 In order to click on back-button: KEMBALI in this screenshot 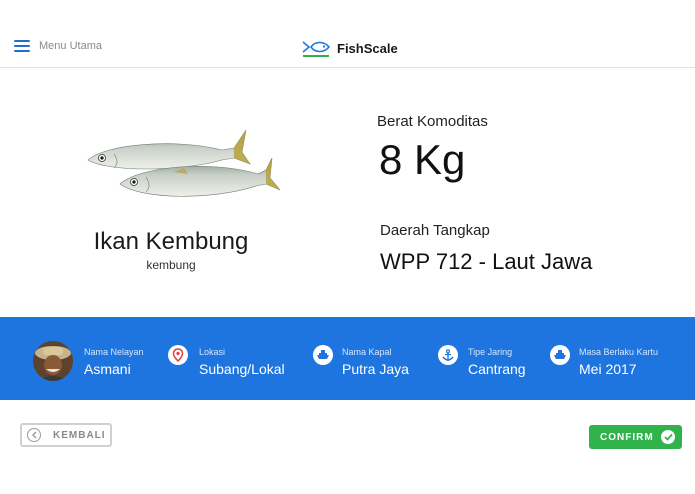, I will do `click(66, 435)`.